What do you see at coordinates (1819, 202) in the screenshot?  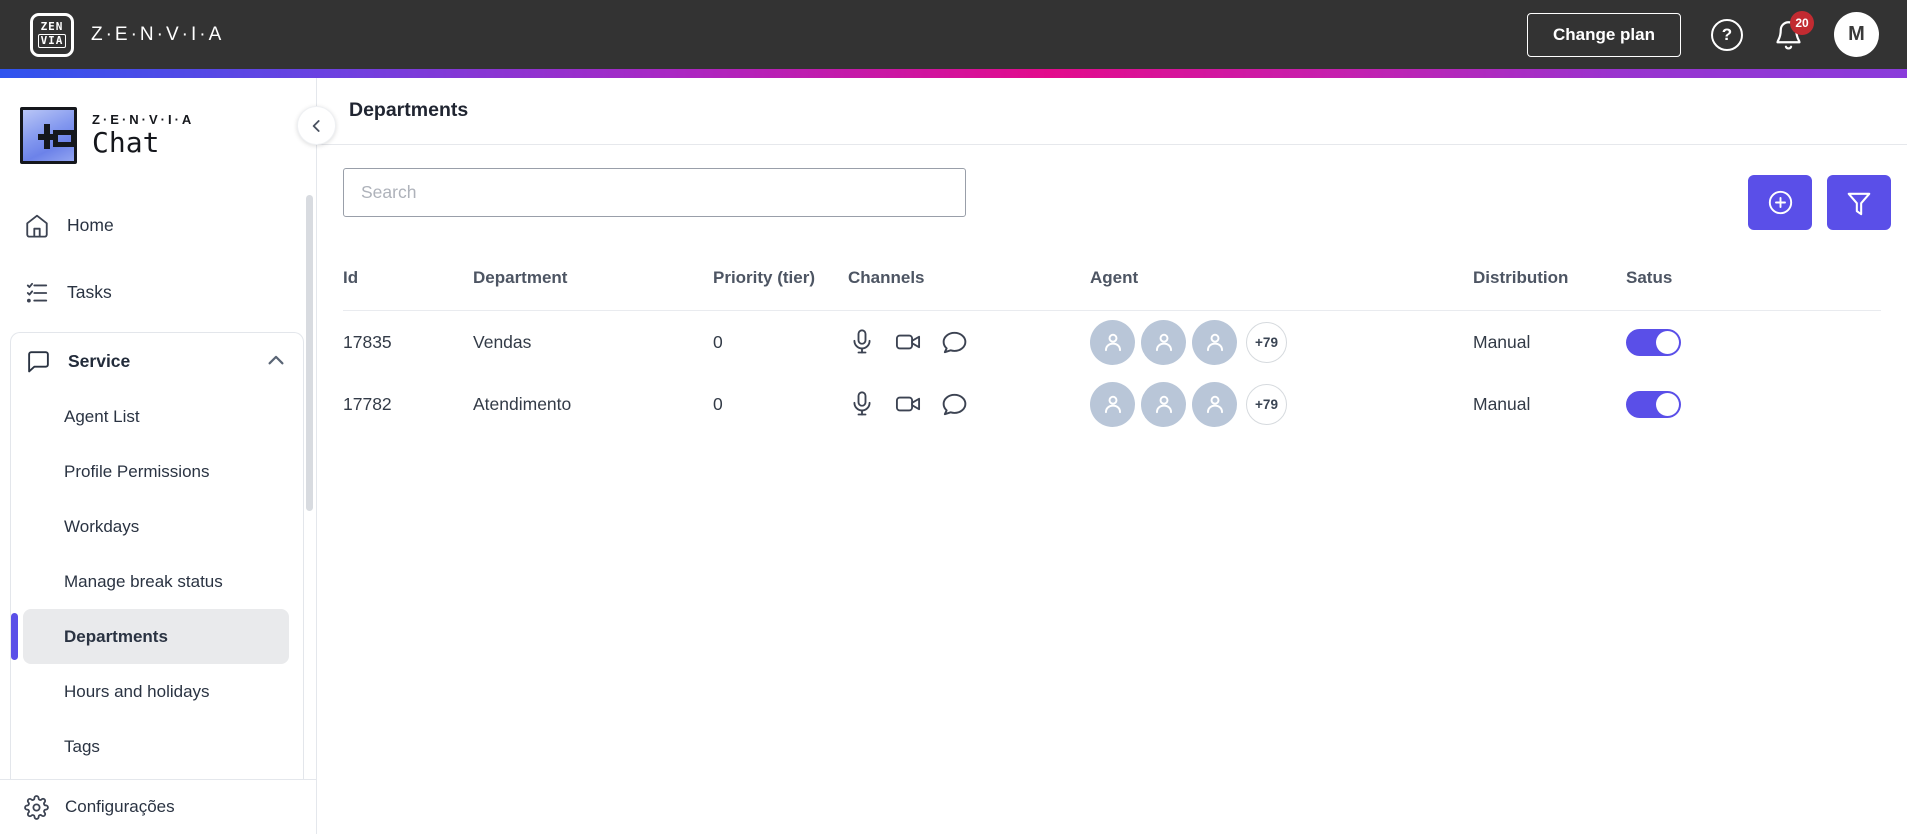 I see `table-actions` at bounding box center [1819, 202].